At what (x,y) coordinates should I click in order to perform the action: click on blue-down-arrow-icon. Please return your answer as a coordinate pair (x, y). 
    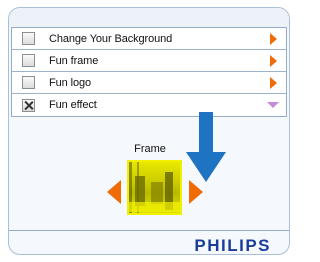
    Looking at the image, I should click on (206, 147).